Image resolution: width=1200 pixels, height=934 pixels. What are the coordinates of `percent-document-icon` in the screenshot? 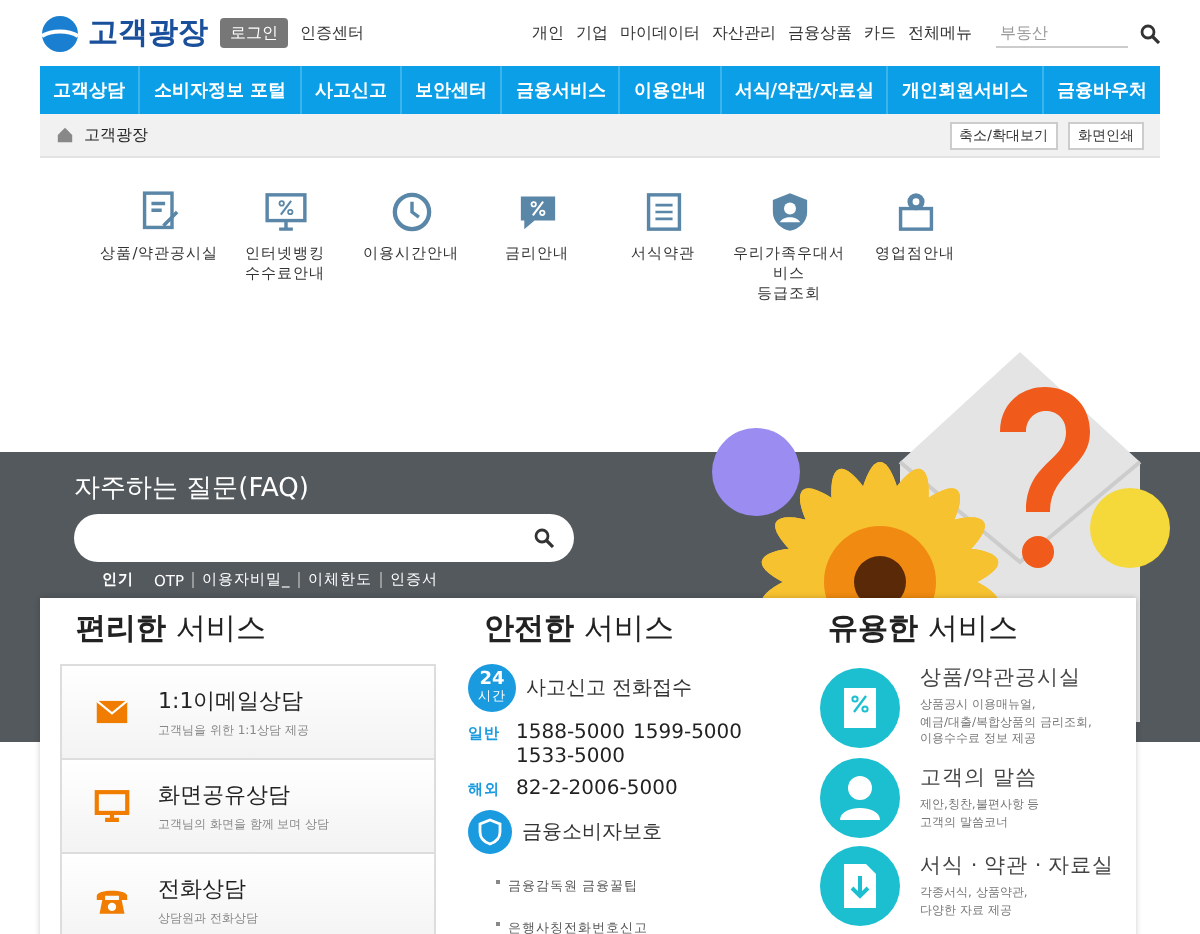 It's located at (860, 707).